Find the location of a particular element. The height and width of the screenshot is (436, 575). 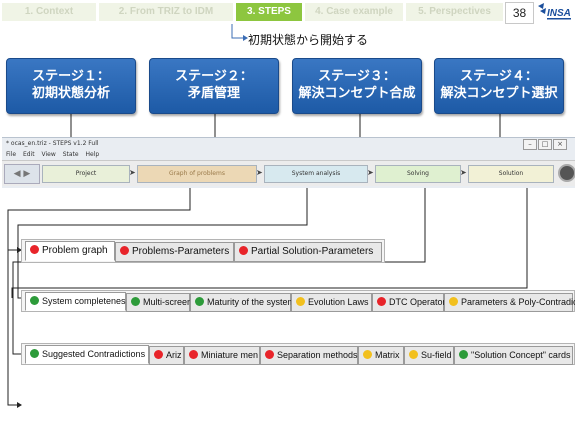

tab-parameters-poly-contradictions: Parameters & Poly-Contradictions is located at coordinates (509, 302).